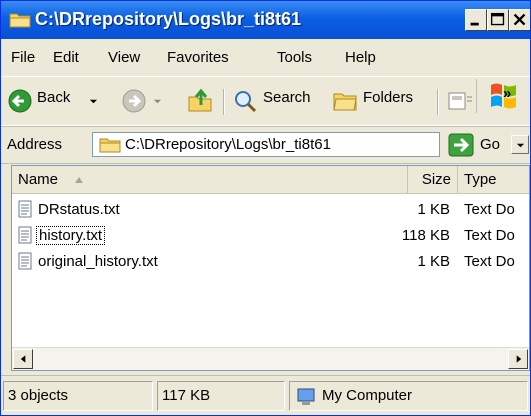 This screenshot has width=531, height=416. Describe the element at coordinates (228, 144) in the screenshot. I see `address-value: C:\DRrepository\Logs\br_ti8t61` at that location.